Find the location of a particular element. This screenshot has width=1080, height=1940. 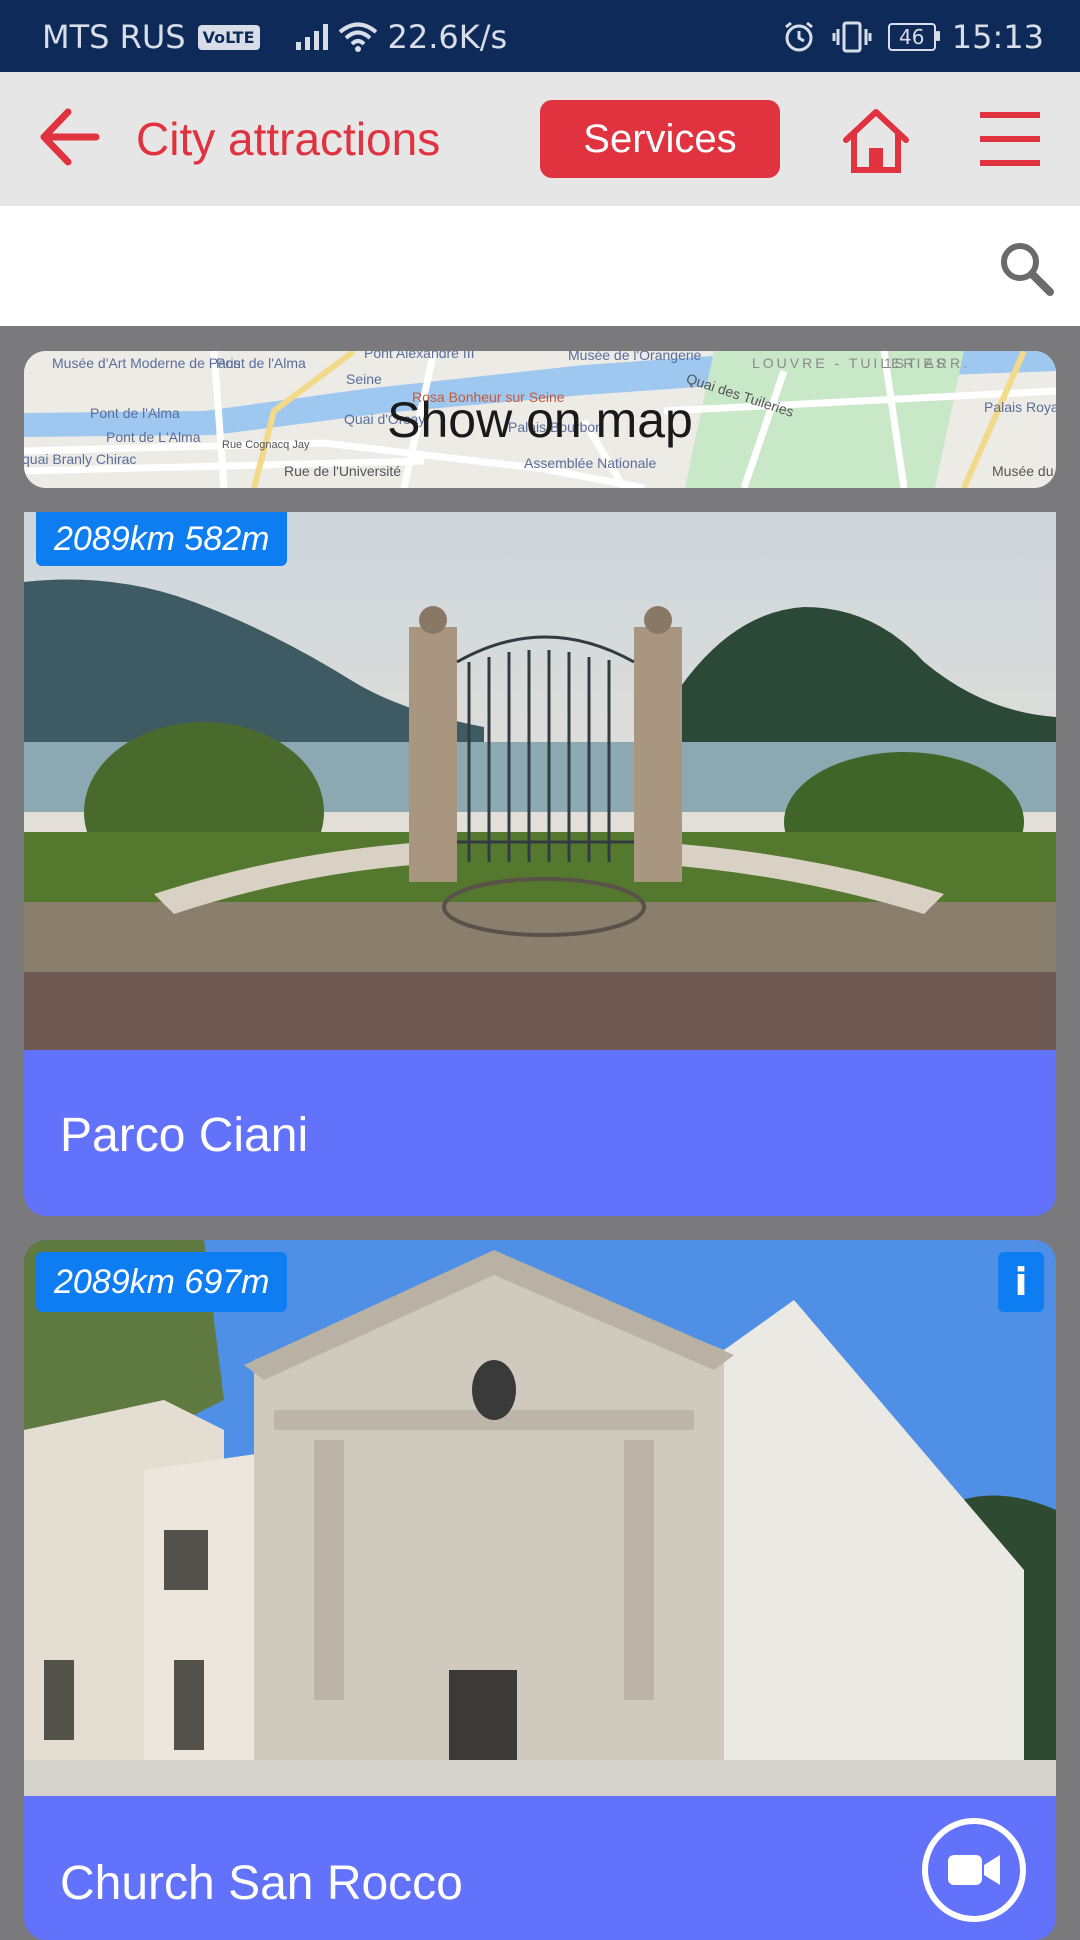

volte-badge: VoLTE is located at coordinates (228, 37).